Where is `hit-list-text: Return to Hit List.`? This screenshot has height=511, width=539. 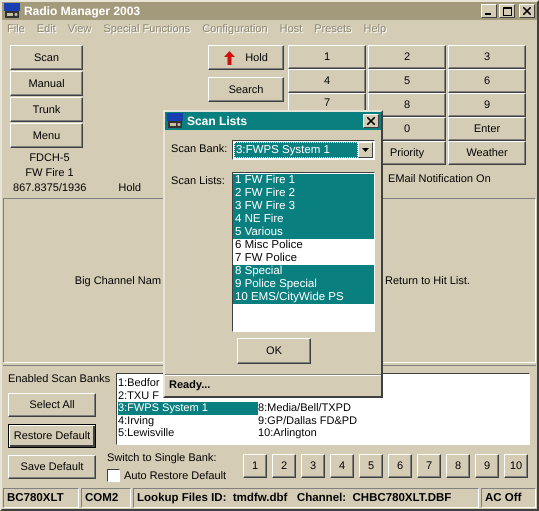
hit-list-text: Return to Hit List. is located at coordinates (427, 280).